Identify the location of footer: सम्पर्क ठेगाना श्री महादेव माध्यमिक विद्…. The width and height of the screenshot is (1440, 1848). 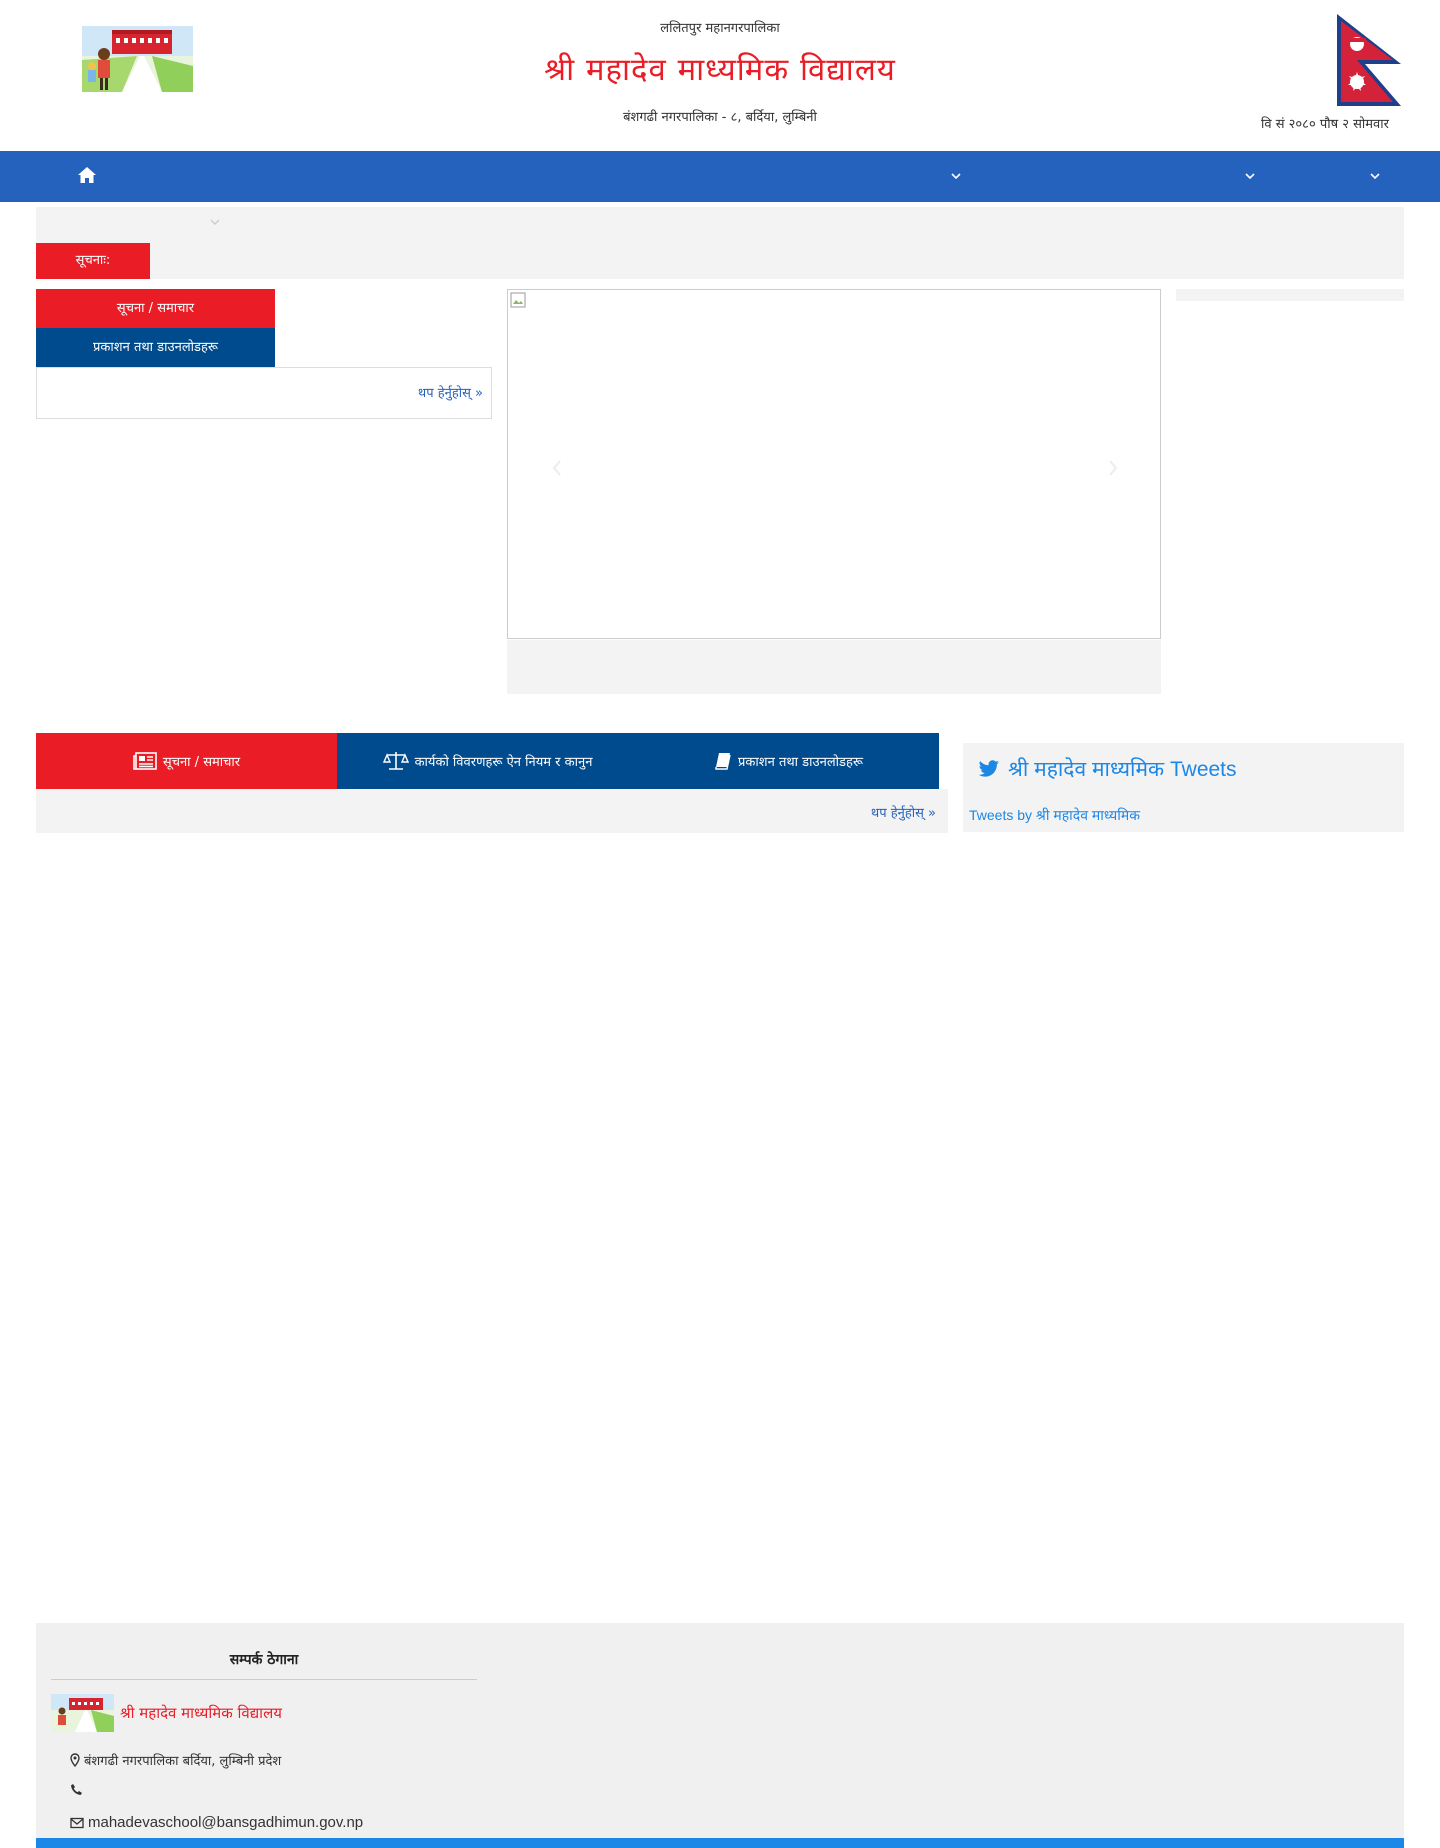
(720, 1735).